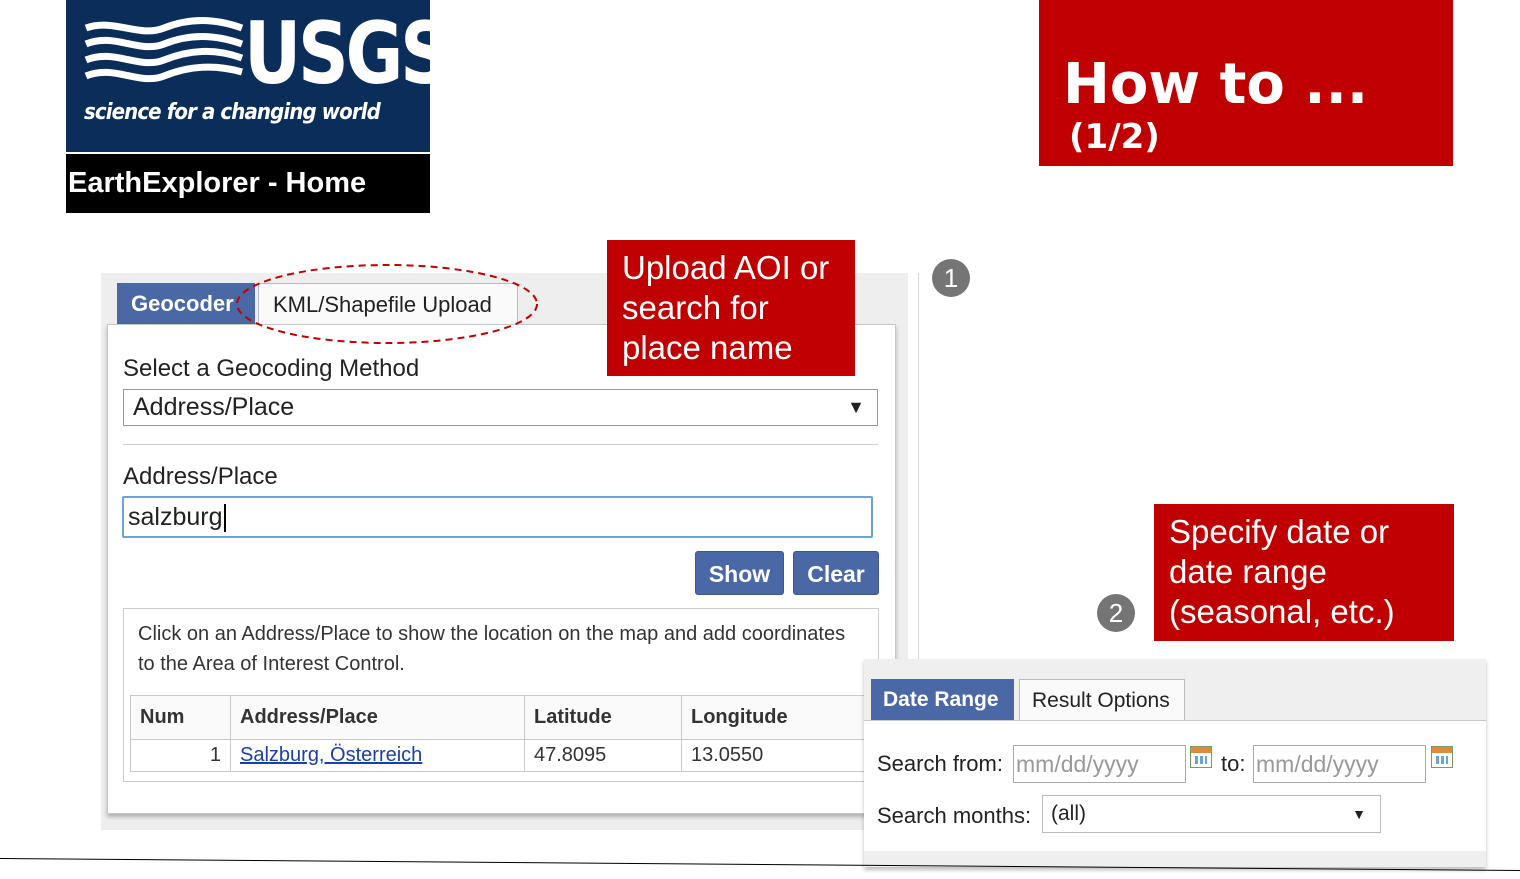  What do you see at coordinates (497, 517) in the screenshot?
I see `address-place-input: salzburg` at bounding box center [497, 517].